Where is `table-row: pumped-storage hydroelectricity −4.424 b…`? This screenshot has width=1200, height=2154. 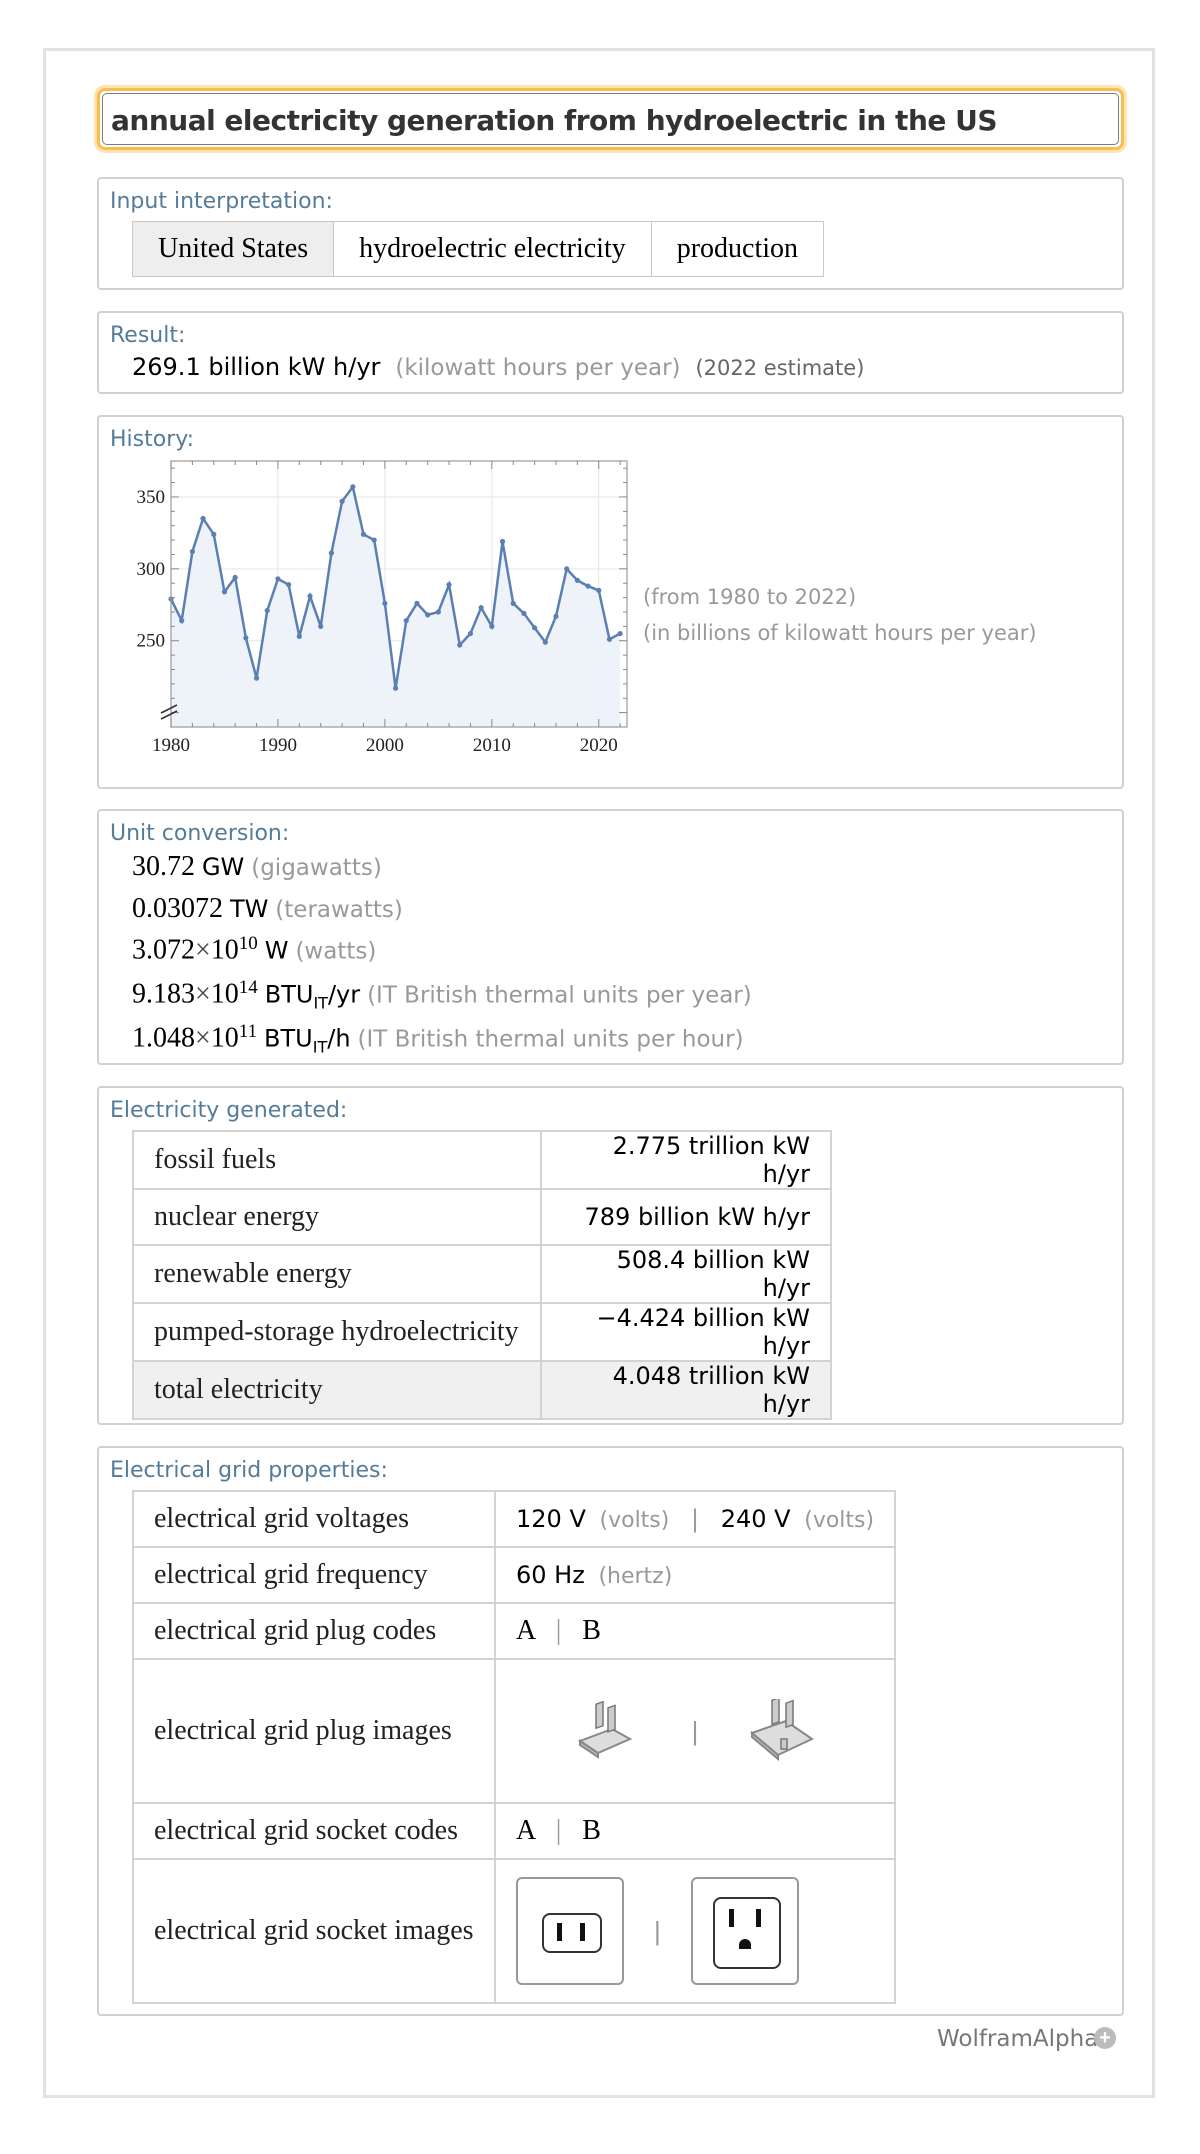 table-row: pumped-storage hydroelectricity −4.424 b… is located at coordinates (482, 1332).